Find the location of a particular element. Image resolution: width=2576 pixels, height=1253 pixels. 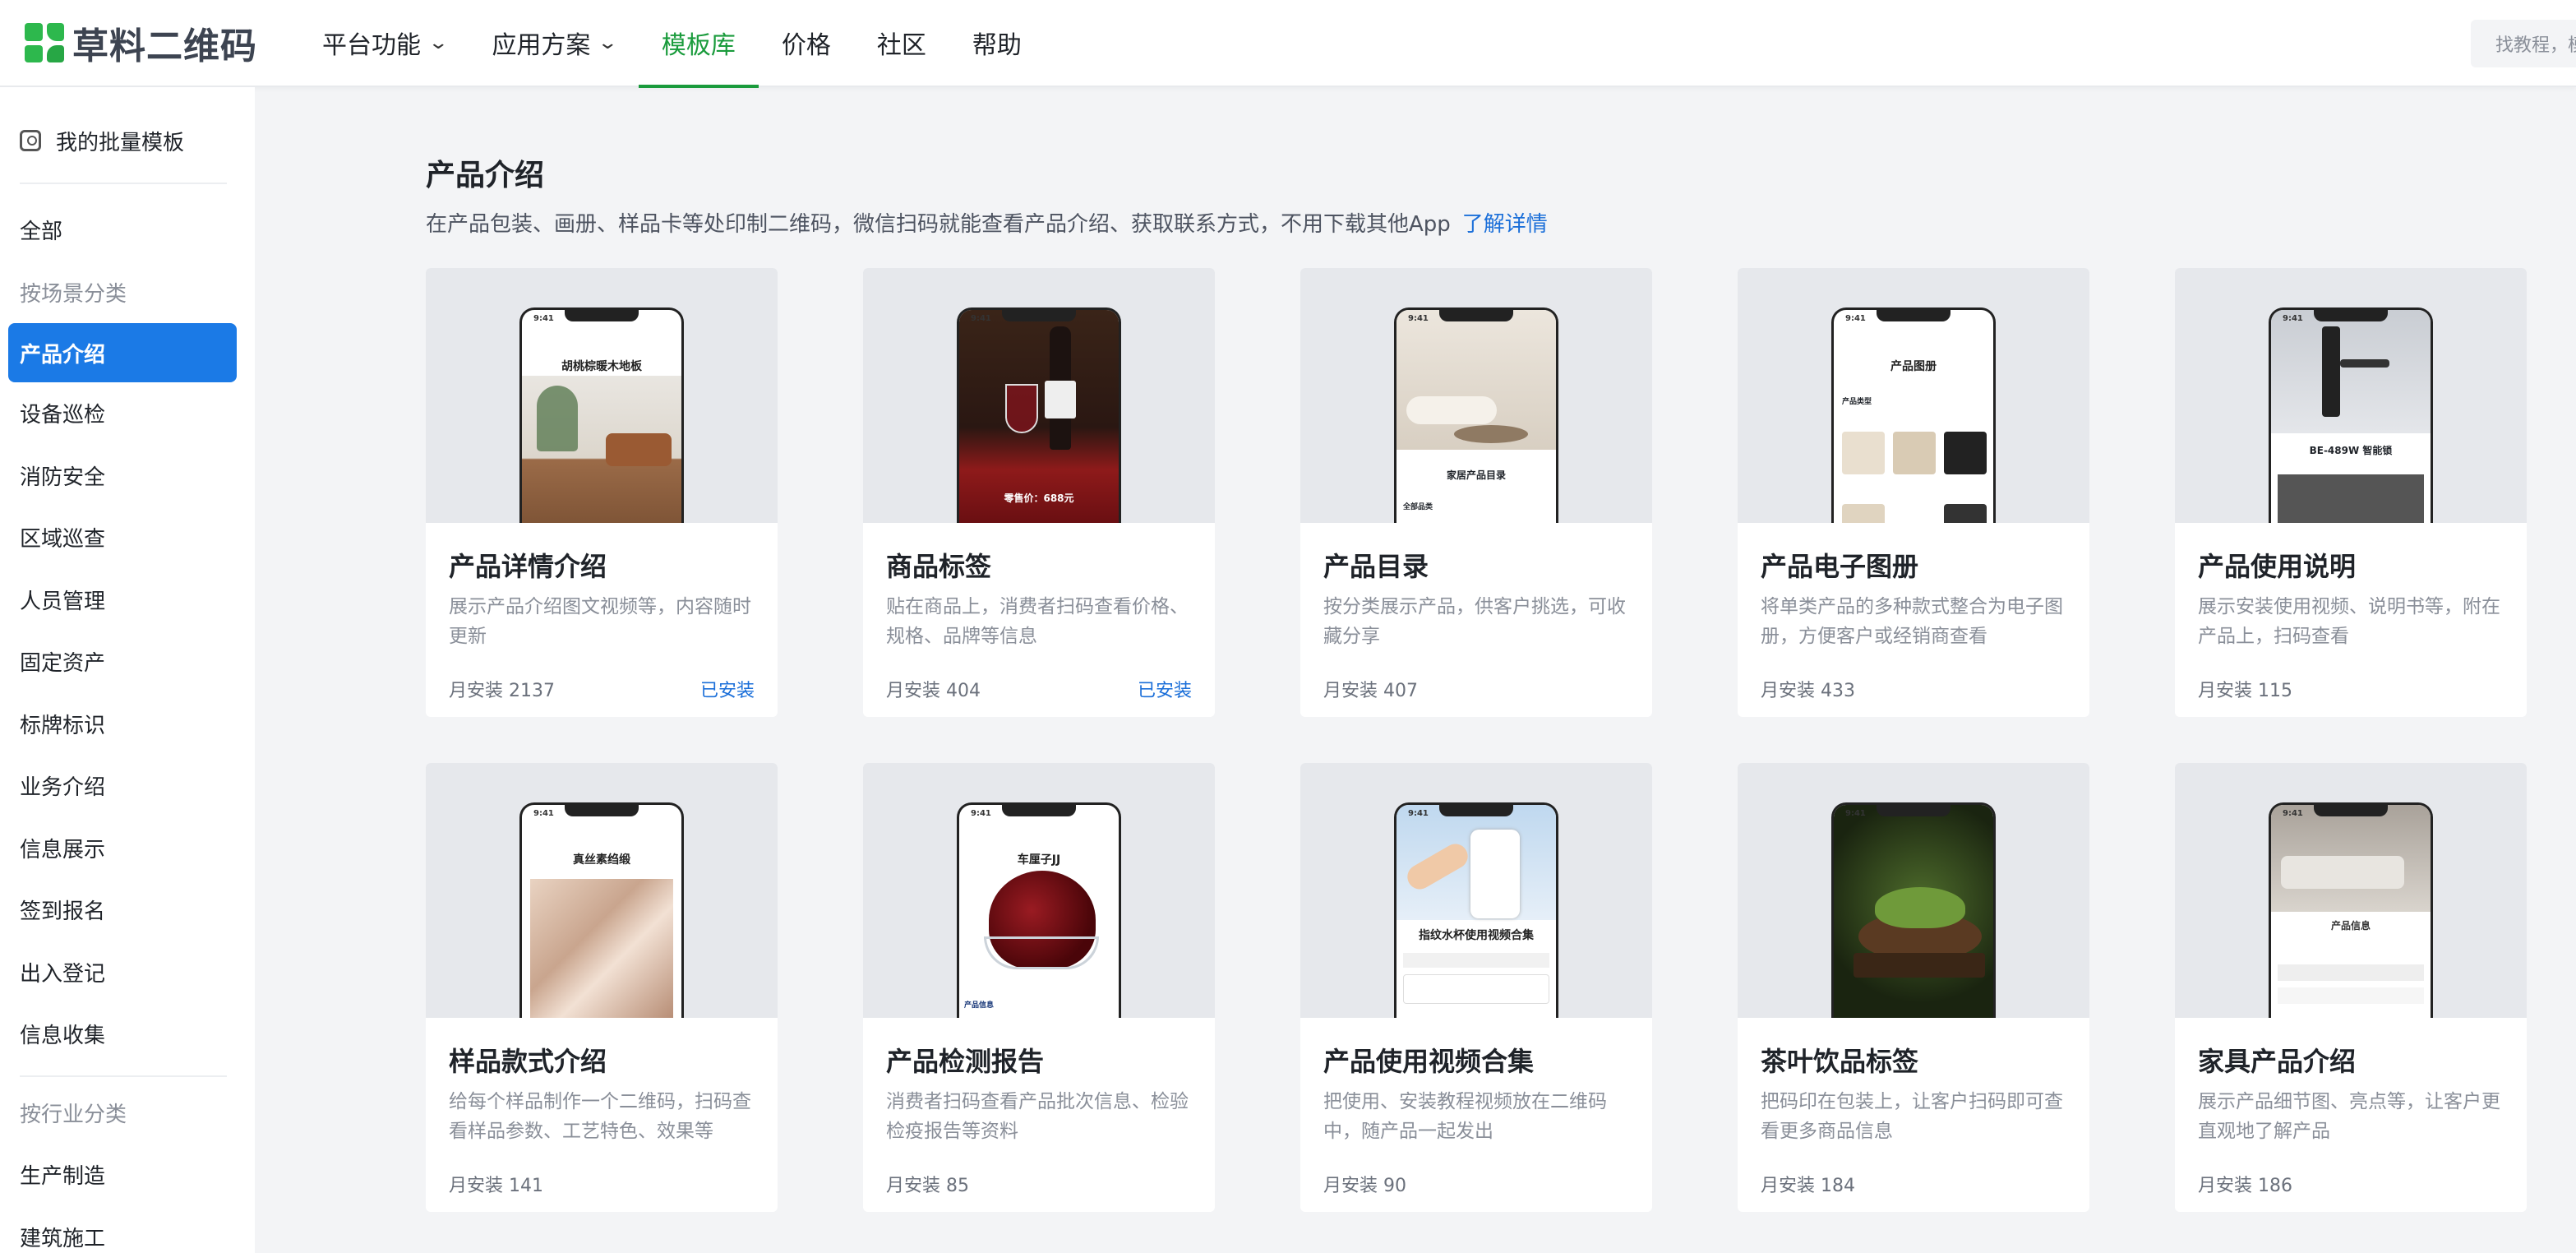

nav-item-5: 帮助 is located at coordinates (997, 43).